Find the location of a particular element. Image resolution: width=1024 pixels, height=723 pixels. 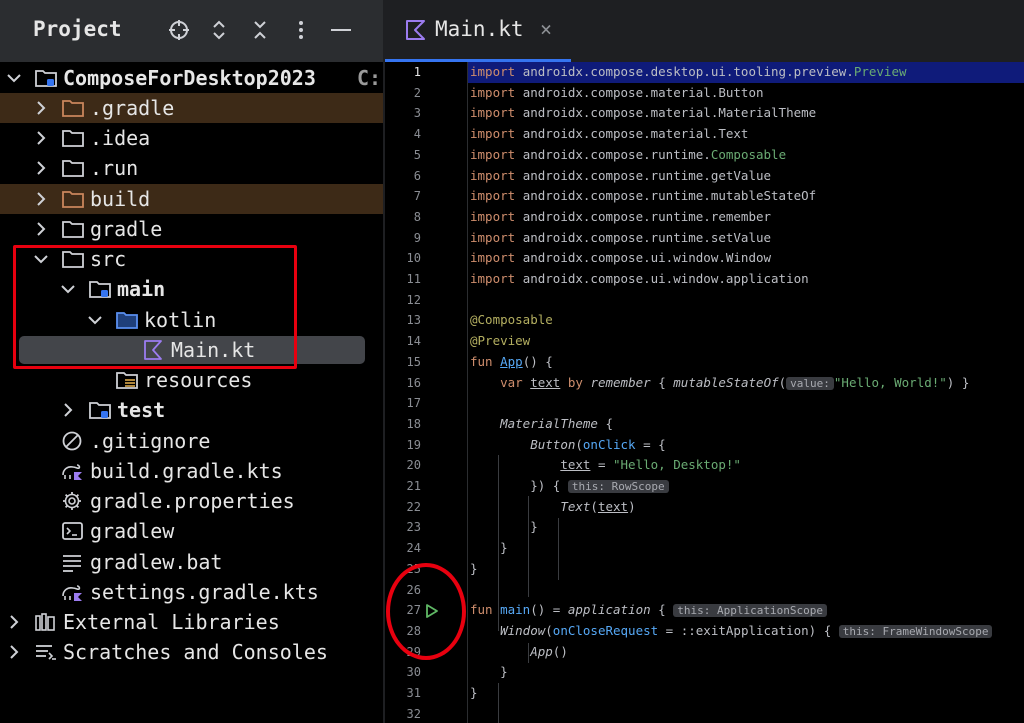

tab-label: Main.kt is located at coordinates (479, 29).